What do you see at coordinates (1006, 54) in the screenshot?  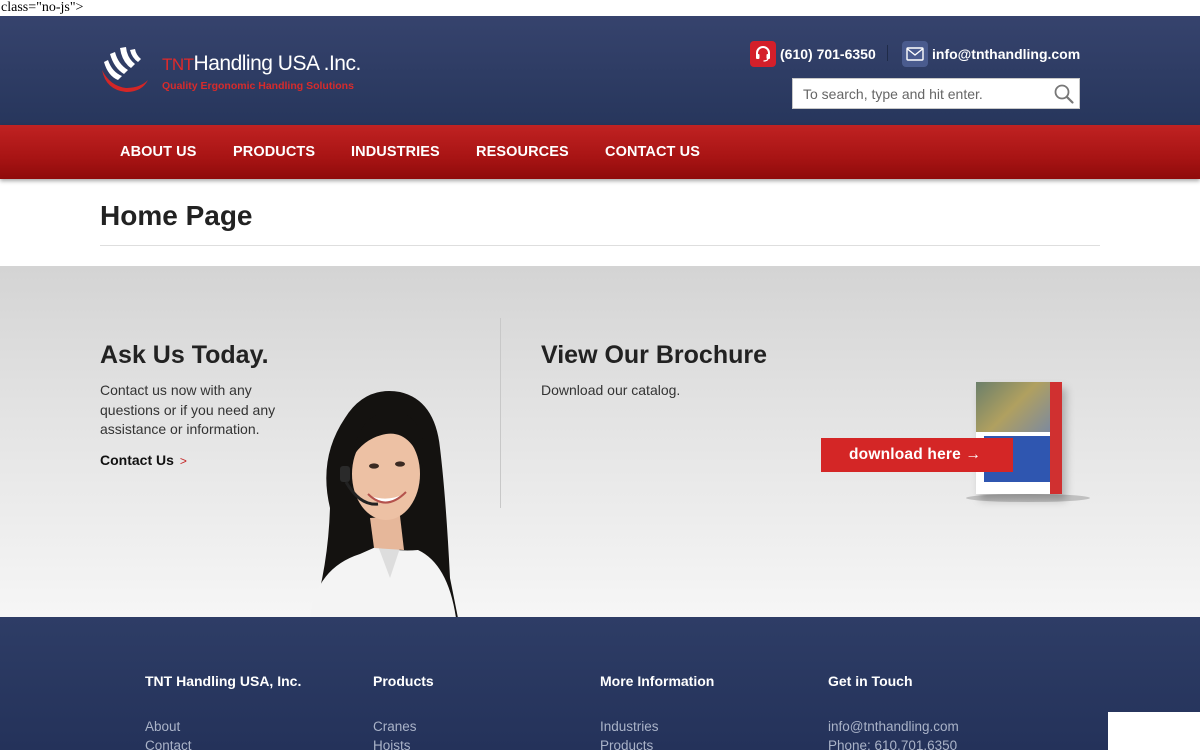 I see `email-address: info@tnthandling.com` at bounding box center [1006, 54].